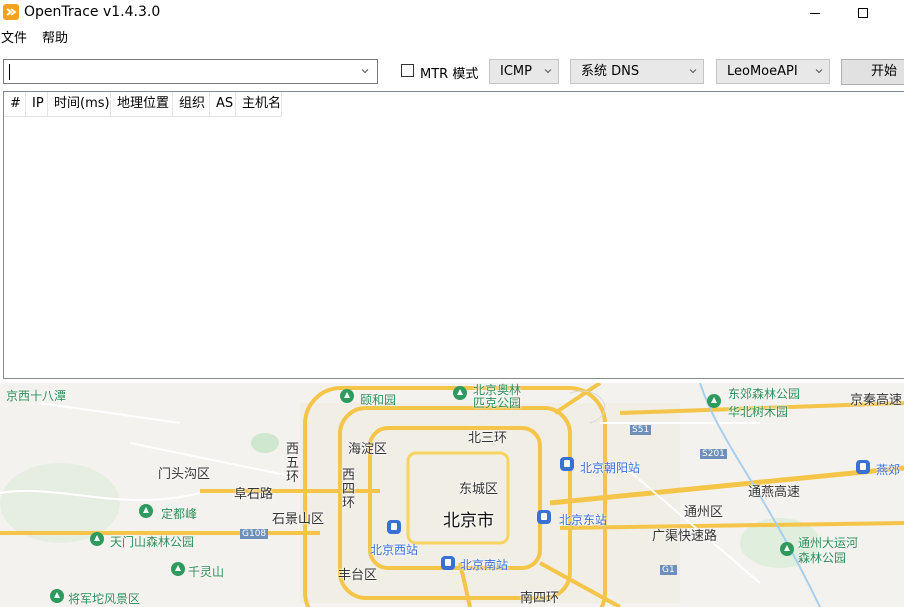 The width and height of the screenshot is (904, 607). I want to click on map-label-qianlingshan: 千灵山, so click(206, 572).